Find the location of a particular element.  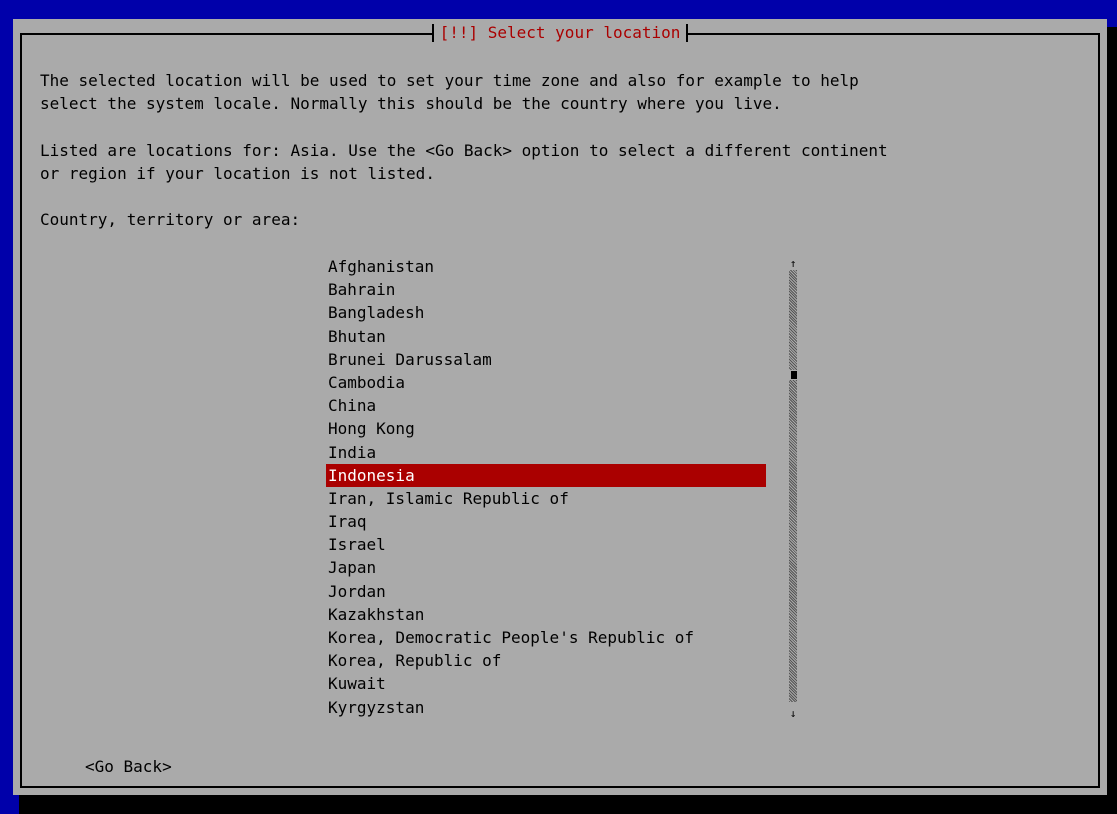

list-item: Kazakhstan is located at coordinates (546, 614).